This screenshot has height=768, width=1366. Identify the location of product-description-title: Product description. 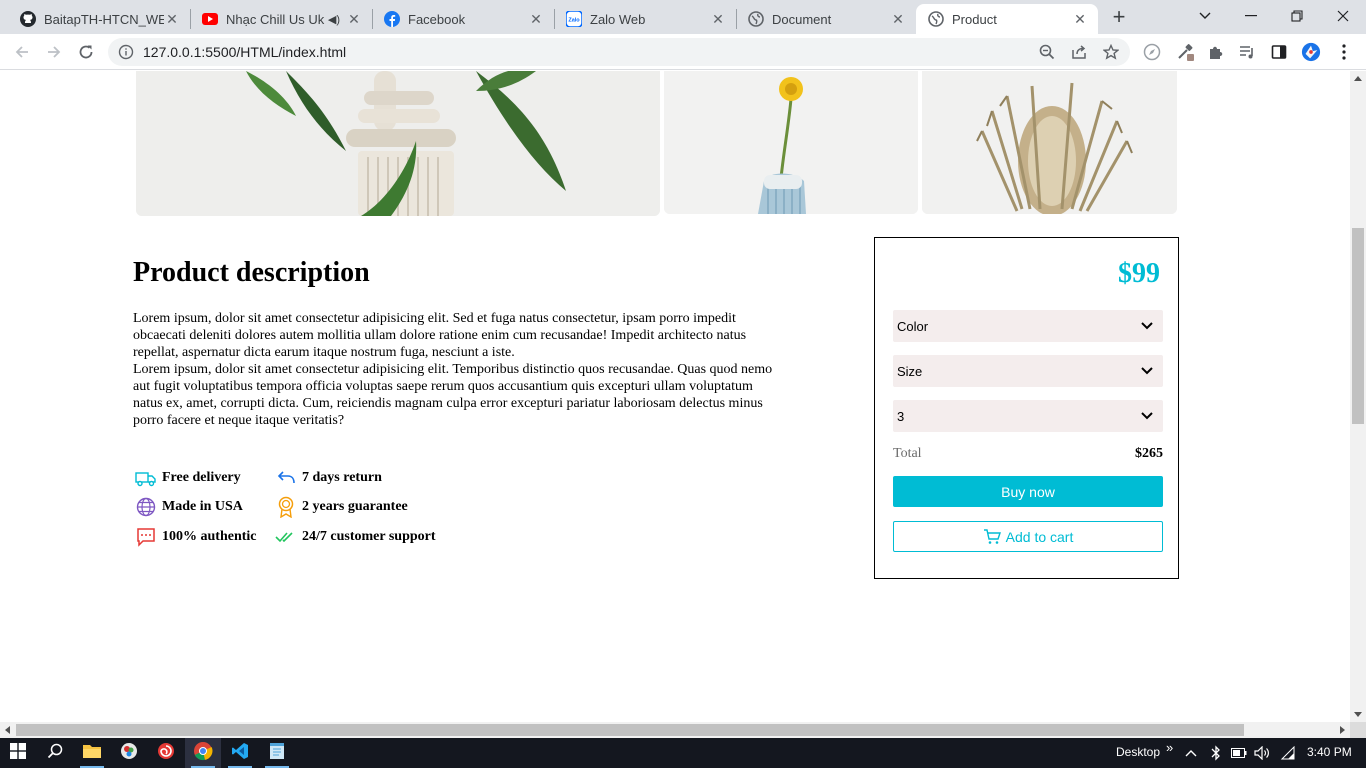
(251, 272).